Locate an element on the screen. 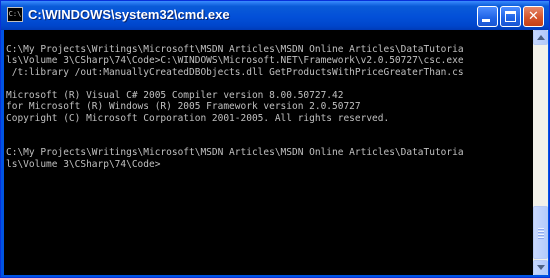  minimize-button is located at coordinates (487, 16).